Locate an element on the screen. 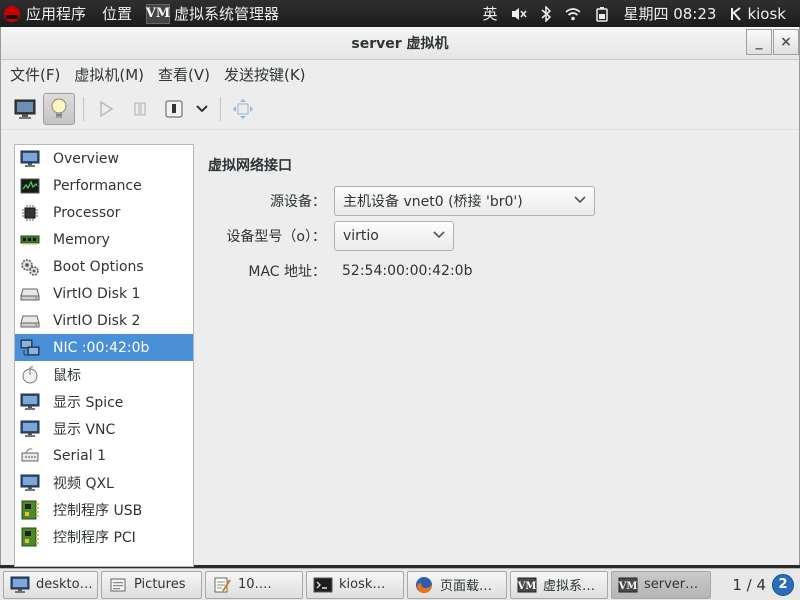 The image size is (800, 600). redhat-logo-icon is located at coordinates (12, 13).